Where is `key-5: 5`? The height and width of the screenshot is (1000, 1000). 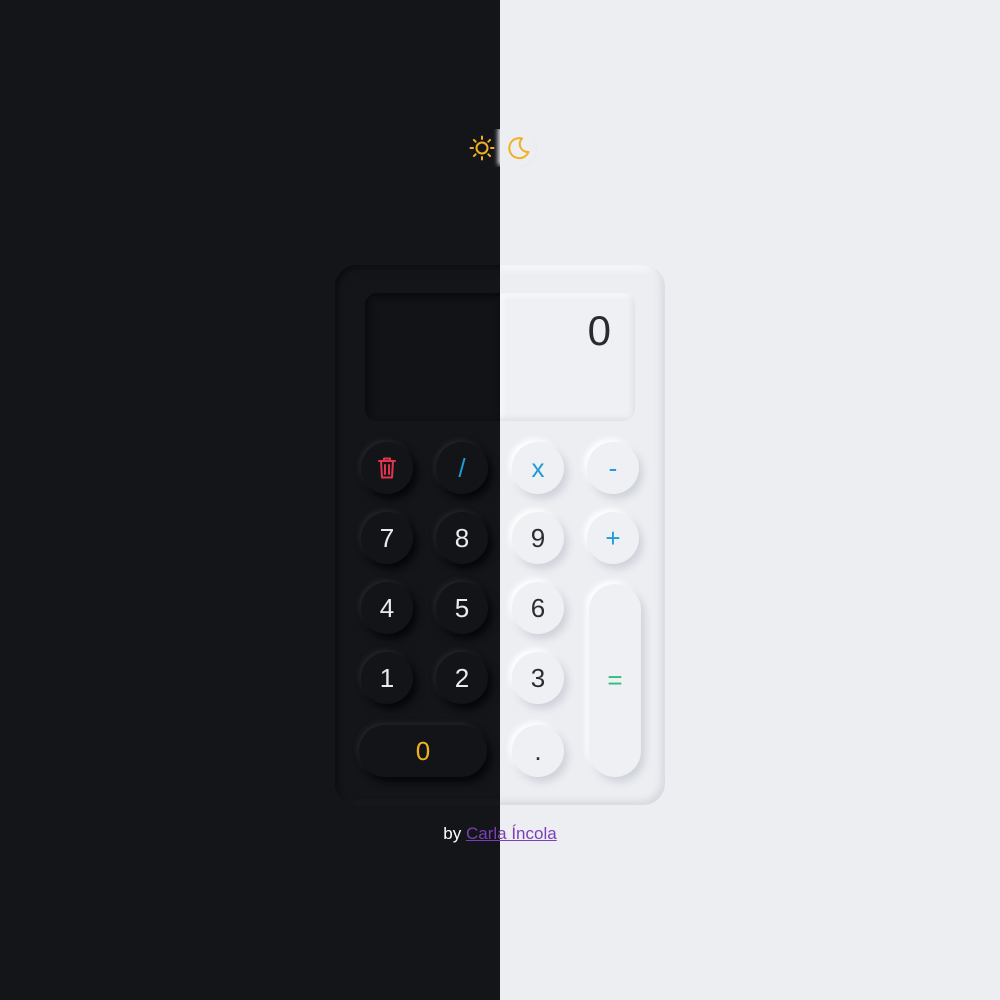 key-5: 5 is located at coordinates (462, 608).